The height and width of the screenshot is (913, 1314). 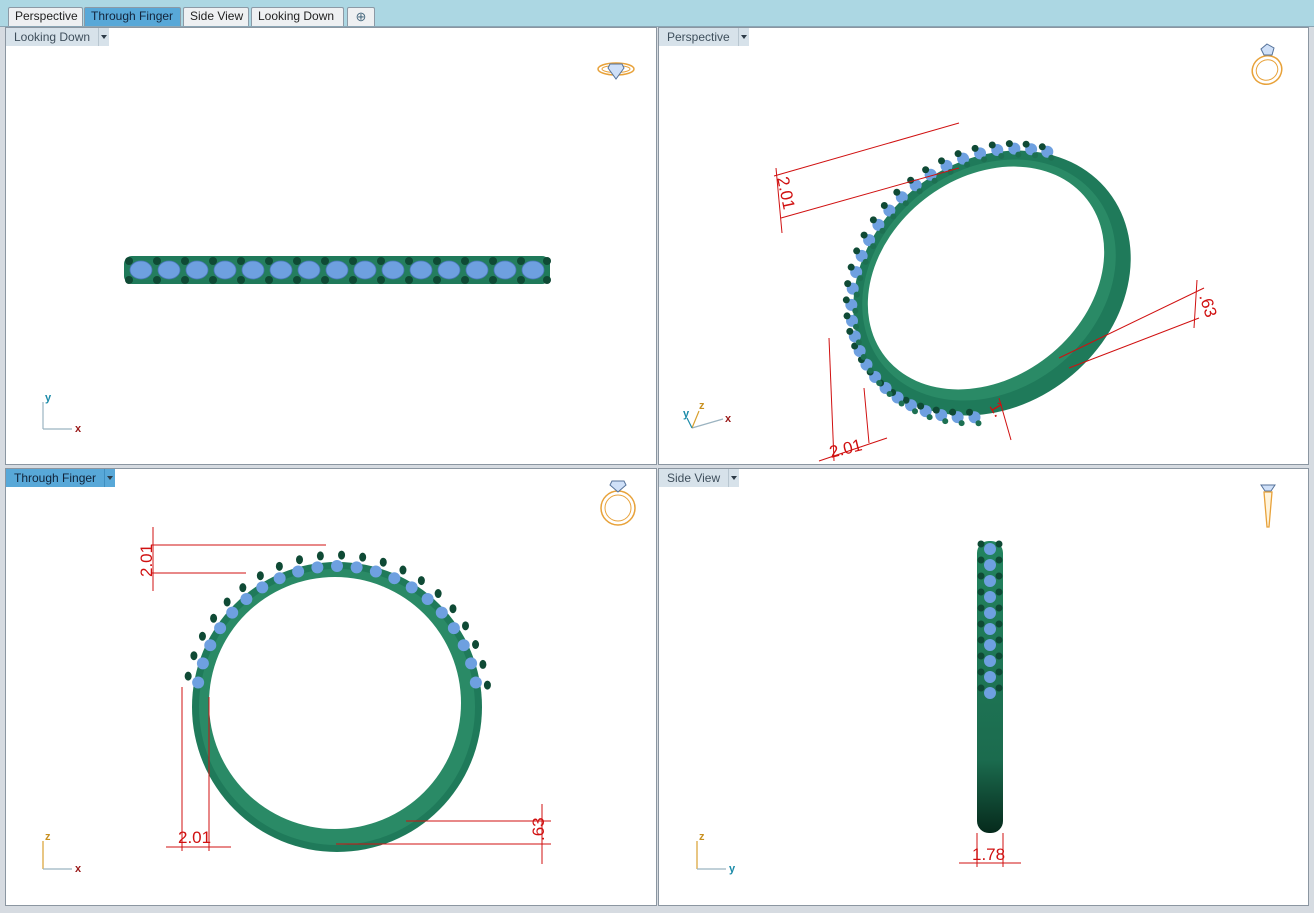 I want to click on ring-front-view, so click(x=337, y=701).